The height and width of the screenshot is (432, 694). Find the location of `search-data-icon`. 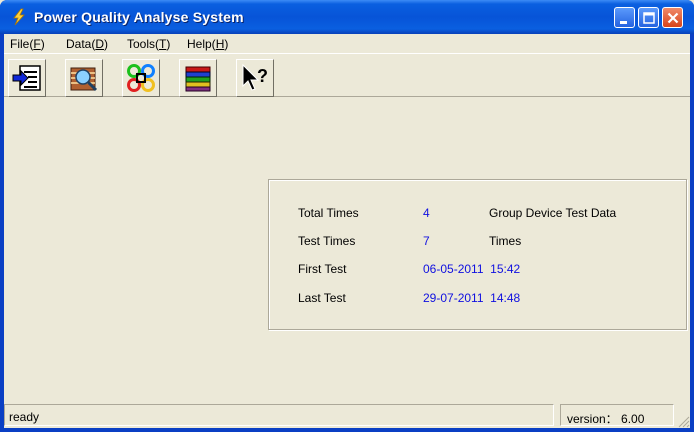

search-data-icon is located at coordinates (84, 79).